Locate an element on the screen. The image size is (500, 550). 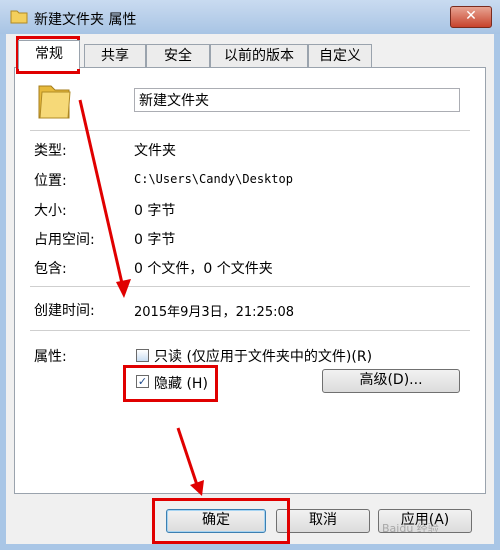
hidden-checkbox: ✓ is located at coordinates (142, 381).